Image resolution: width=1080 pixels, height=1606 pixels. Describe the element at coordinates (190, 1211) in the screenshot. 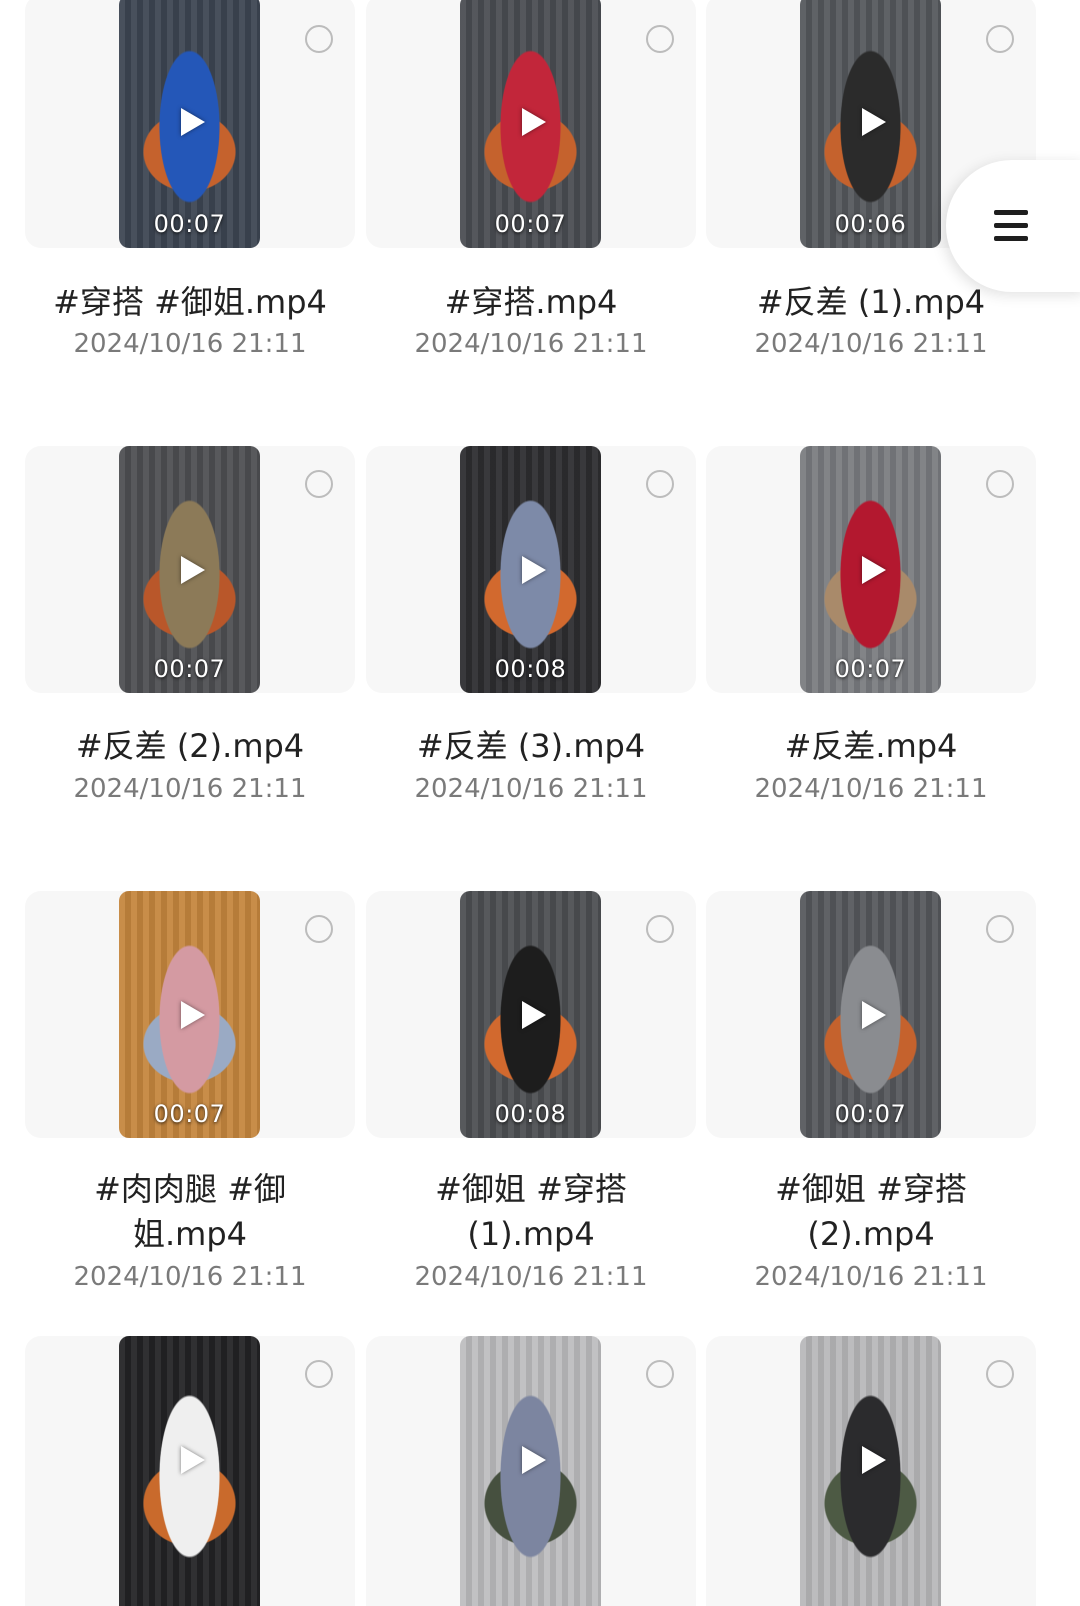

I see `file-name: #肉肉腿 #御姐.mp4` at that location.